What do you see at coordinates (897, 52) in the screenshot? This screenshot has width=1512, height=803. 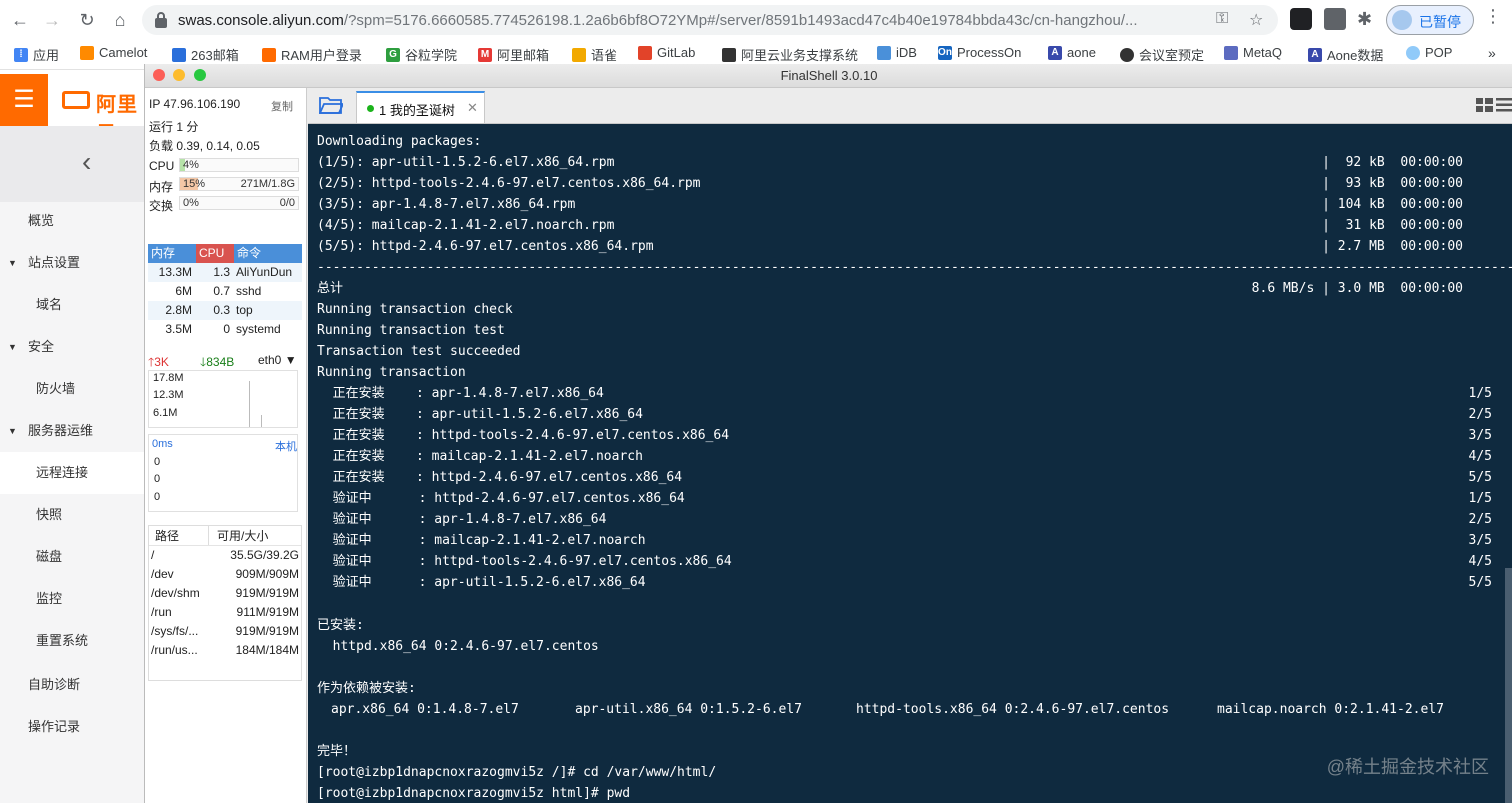 I see `bookmark-idb: iDB` at bounding box center [897, 52].